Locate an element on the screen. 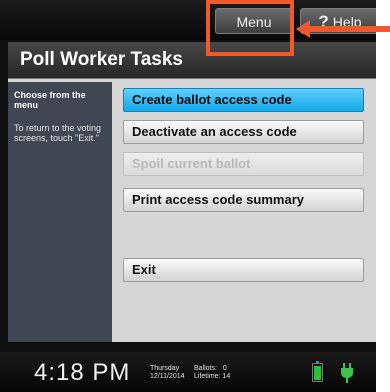 Image resolution: width=390 pixels, height=392 pixels. lifetime-value: 14 is located at coordinates (226, 376).